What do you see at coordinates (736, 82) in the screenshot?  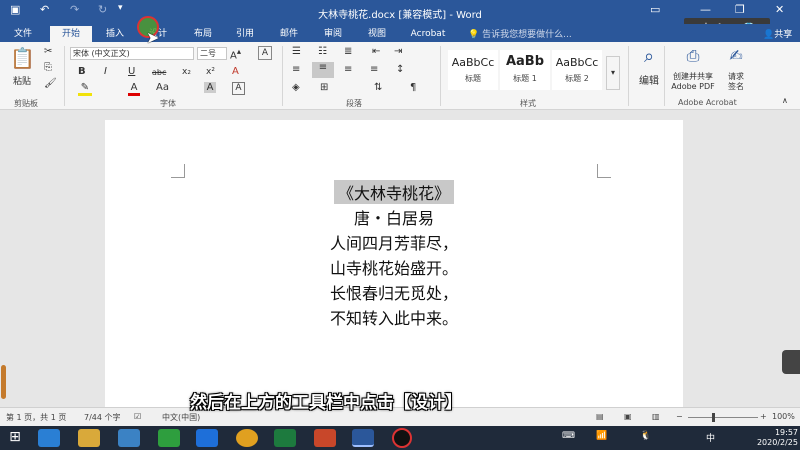 I see `request-signature-button: 请求 签名` at bounding box center [736, 82].